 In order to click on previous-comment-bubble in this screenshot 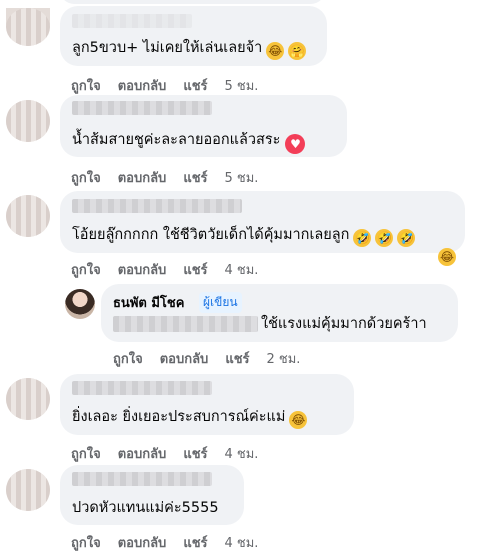, I will do `click(192, 2)`.